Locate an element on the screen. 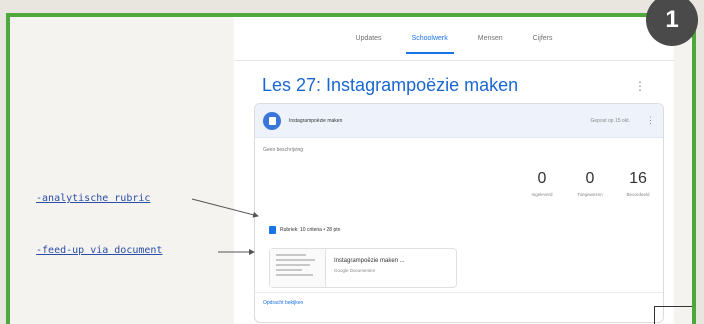  arrow-to-rubric is located at coordinates (225, 208).